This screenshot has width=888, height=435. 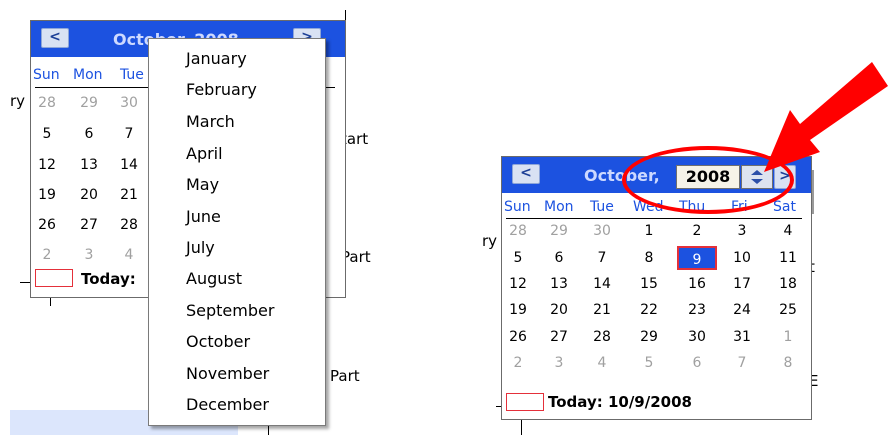 What do you see at coordinates (697, 258) in the screenshot?
I see `selected-day-cell: 9` at bounding box center [697, 258].